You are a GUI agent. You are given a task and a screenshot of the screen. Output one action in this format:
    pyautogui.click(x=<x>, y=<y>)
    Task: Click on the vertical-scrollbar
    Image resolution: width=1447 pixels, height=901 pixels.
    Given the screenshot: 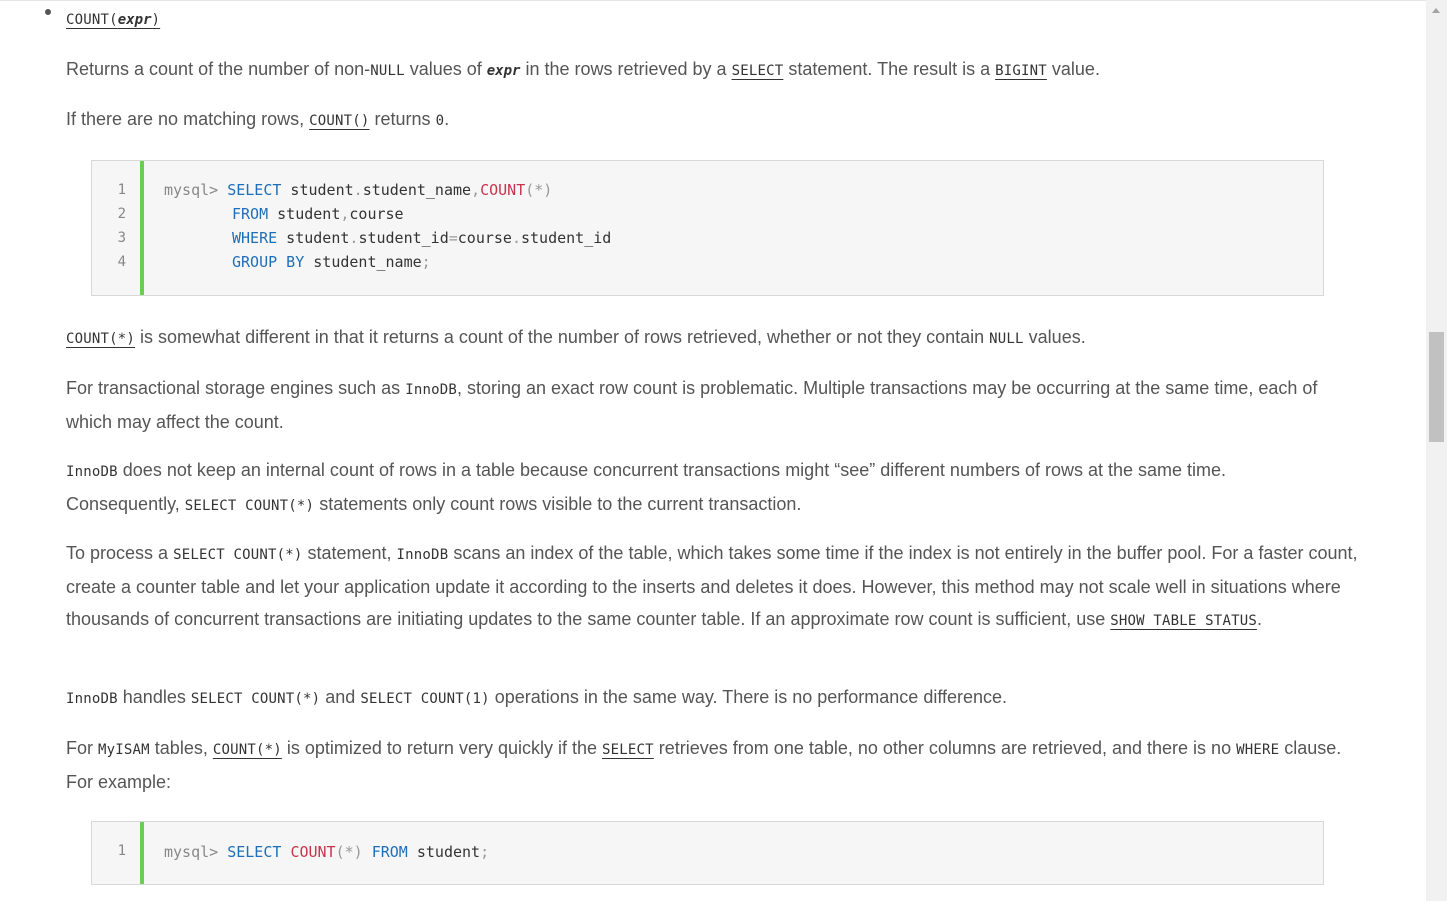 What is the action you would take?
    pyautogui.click(x=1436, y=450)
    